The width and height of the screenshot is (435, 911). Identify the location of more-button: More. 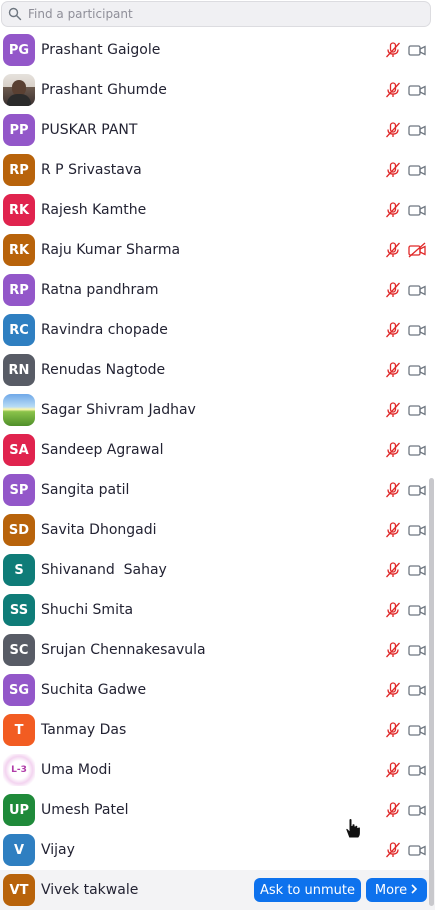
(396, 890).